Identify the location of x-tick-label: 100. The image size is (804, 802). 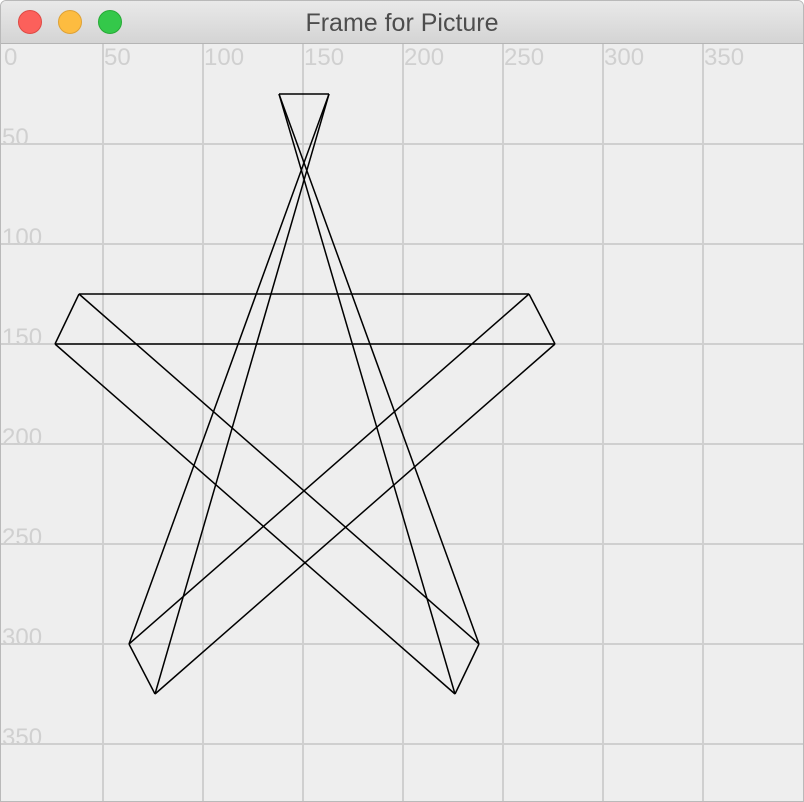
(224, 57).